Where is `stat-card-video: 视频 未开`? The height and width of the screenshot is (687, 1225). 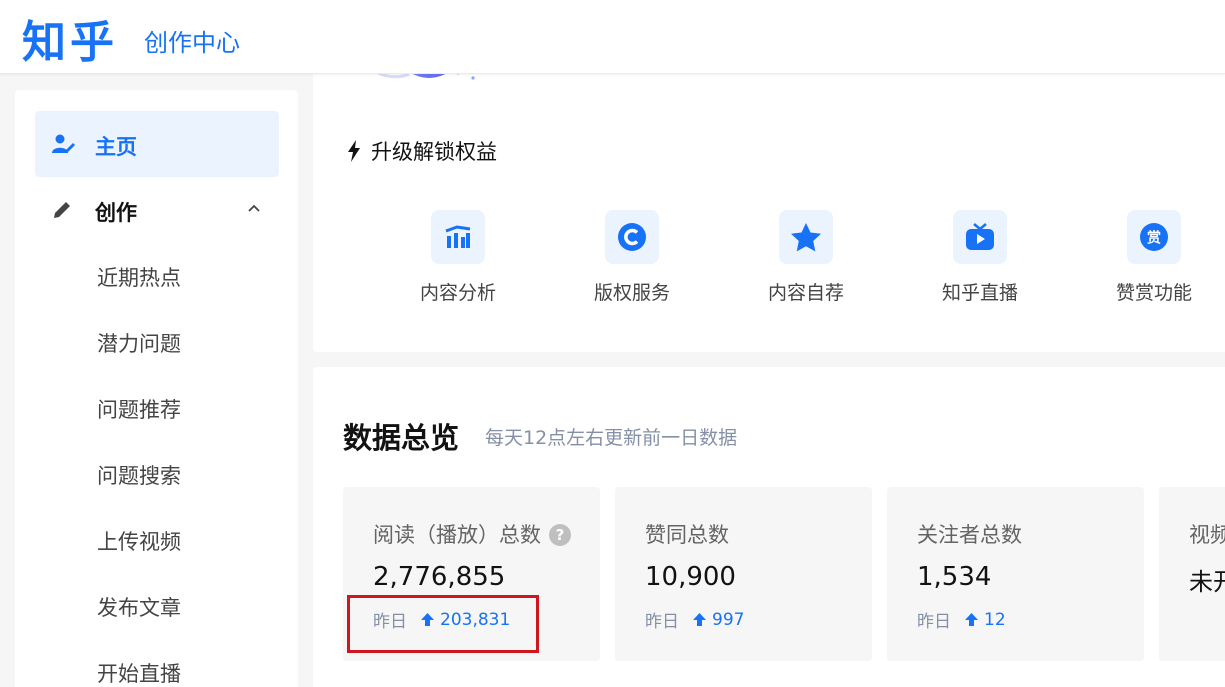 stat-card-video: 视频 未开 is located at coordinates (1192, 574).